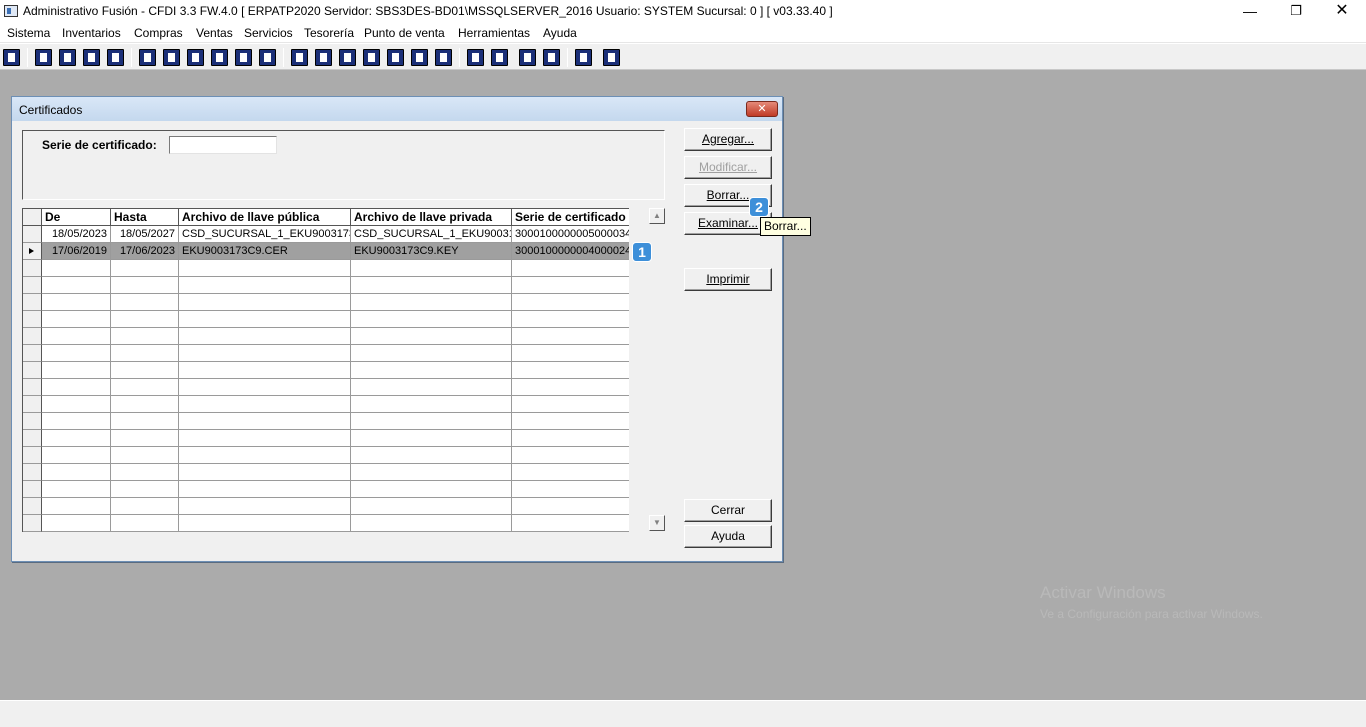  I want to click on menu-compras: Compras, so click(158, 33).